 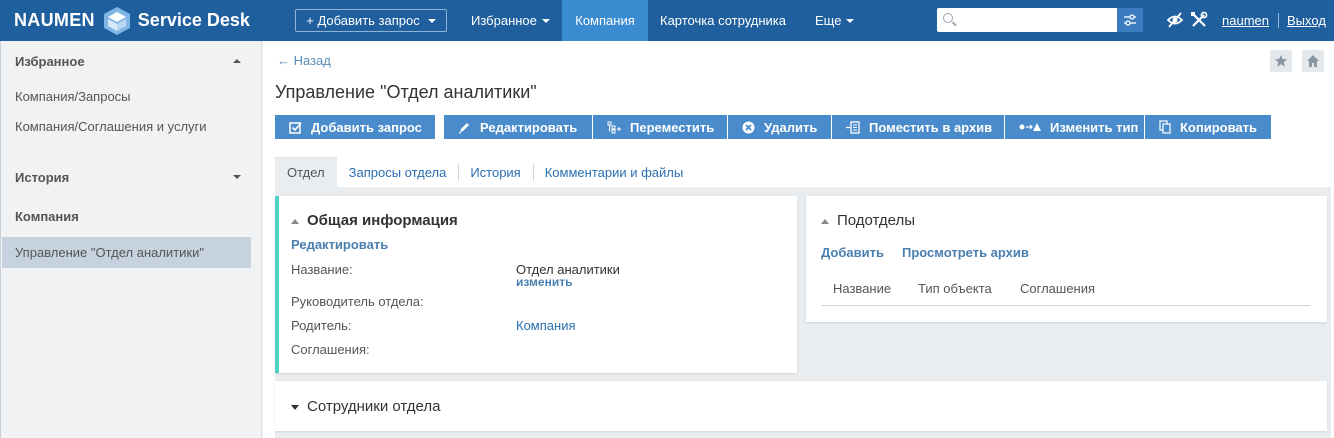 I want to click on nav-company-label: Компания, so click(x=605, y=20).